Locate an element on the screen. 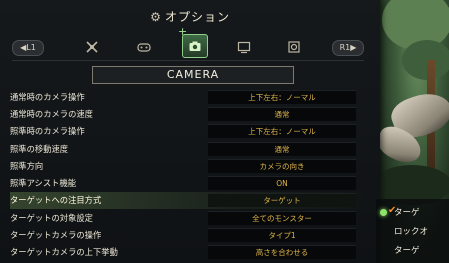  display-icon is located at coordinates (244, 47).